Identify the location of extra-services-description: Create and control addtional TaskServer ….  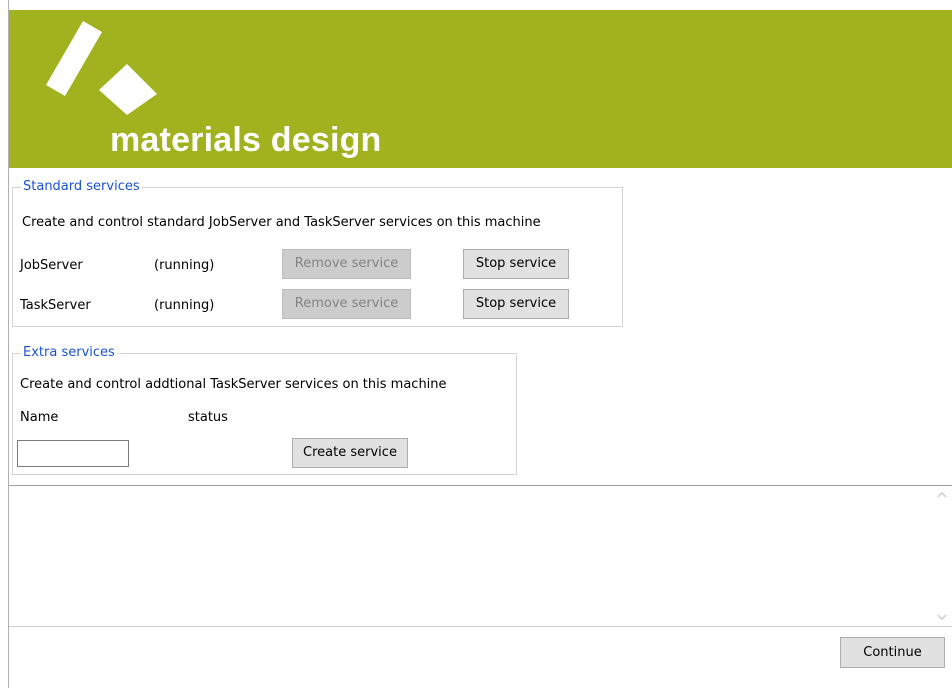
(233, 384).